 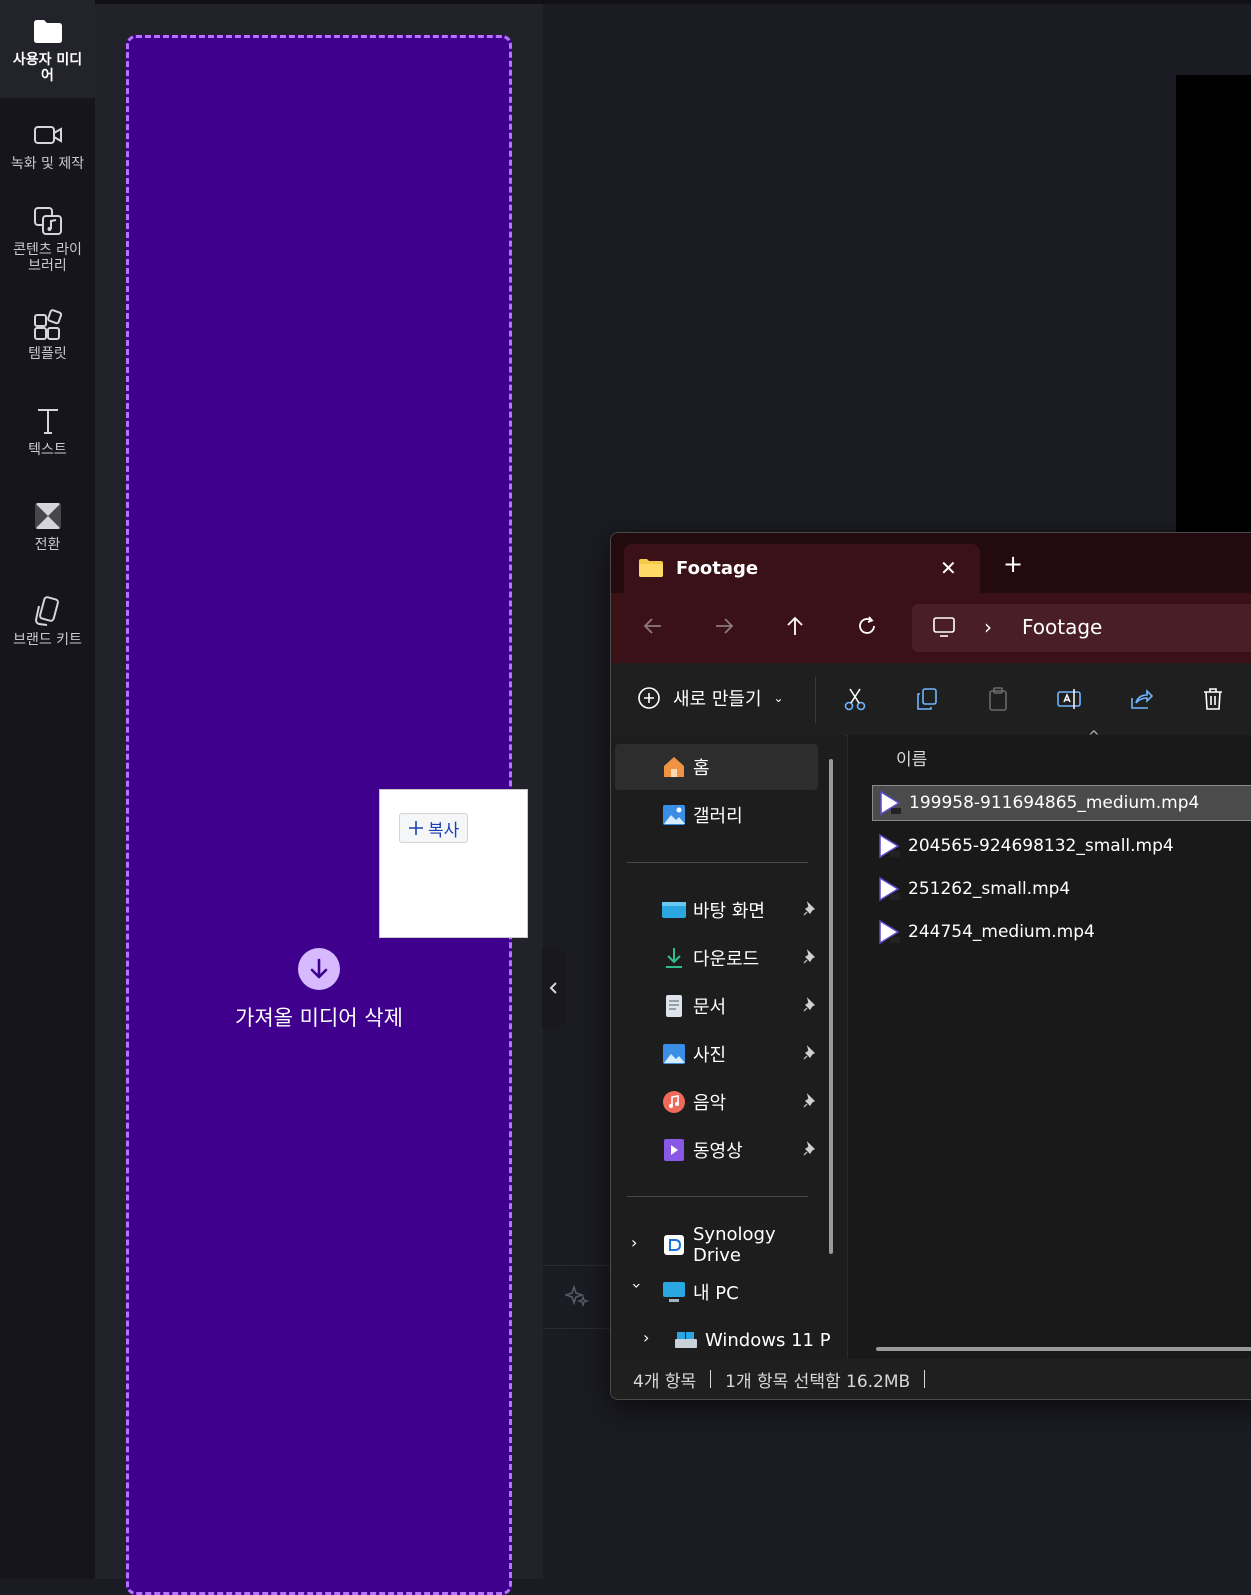 I want to click on rename-button, so click(x=1069, y=699).